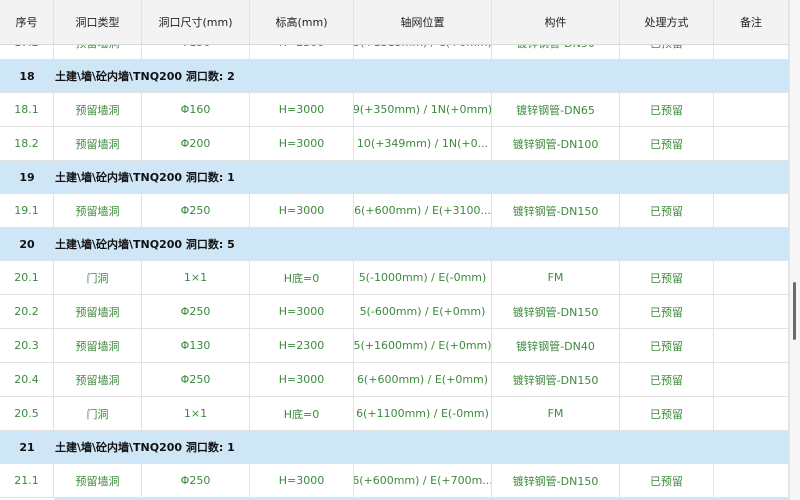 This screenshot has height=500, width=800. I want to click on group-row: 20 土建\墙\砼内墙\TNQ200 洞口数: 5, so click(394, 244).